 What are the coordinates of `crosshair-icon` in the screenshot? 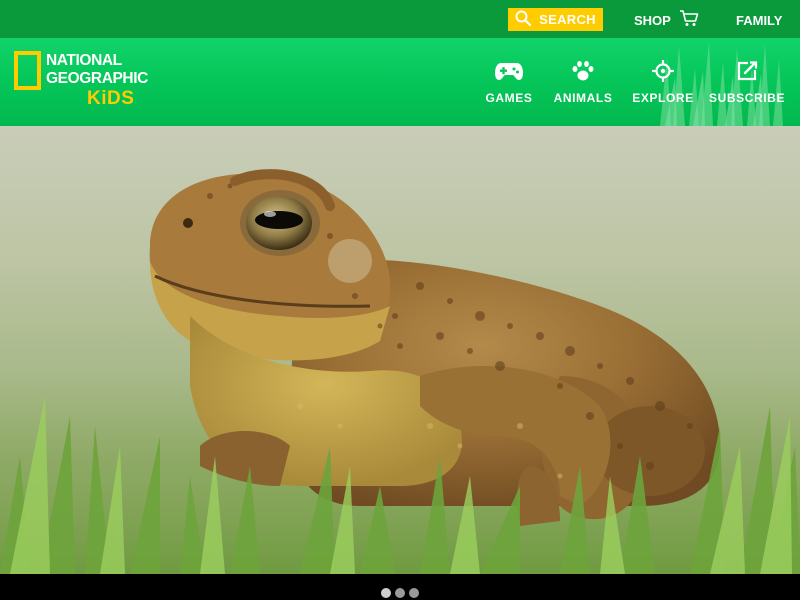 It's located at (663, 71).